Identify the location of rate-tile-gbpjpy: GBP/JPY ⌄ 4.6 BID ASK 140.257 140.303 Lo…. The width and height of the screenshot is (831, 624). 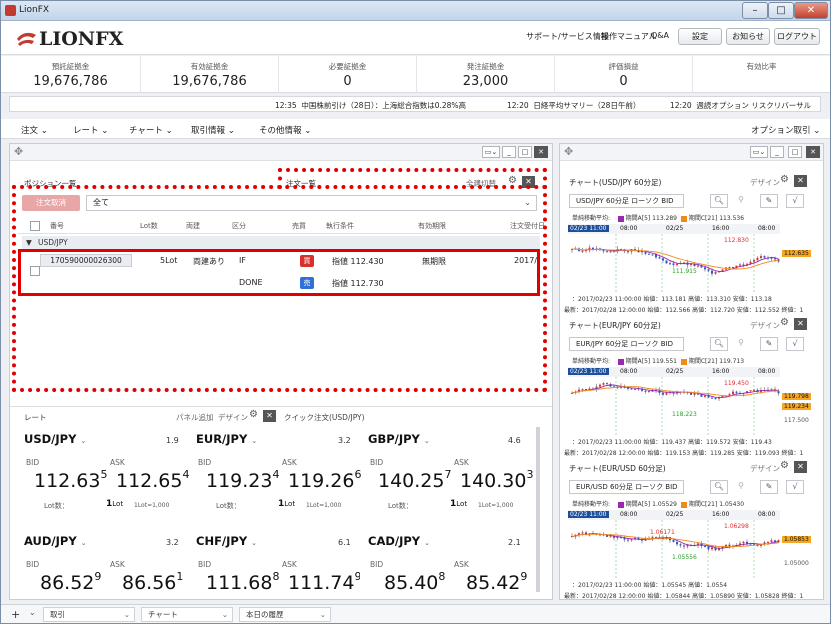
(449, 473).